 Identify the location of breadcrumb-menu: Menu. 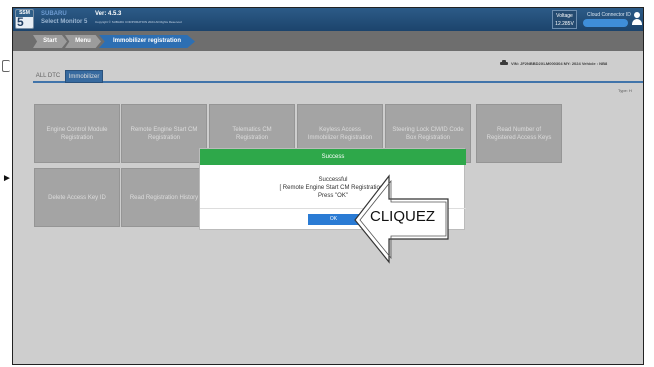
(83, 41).